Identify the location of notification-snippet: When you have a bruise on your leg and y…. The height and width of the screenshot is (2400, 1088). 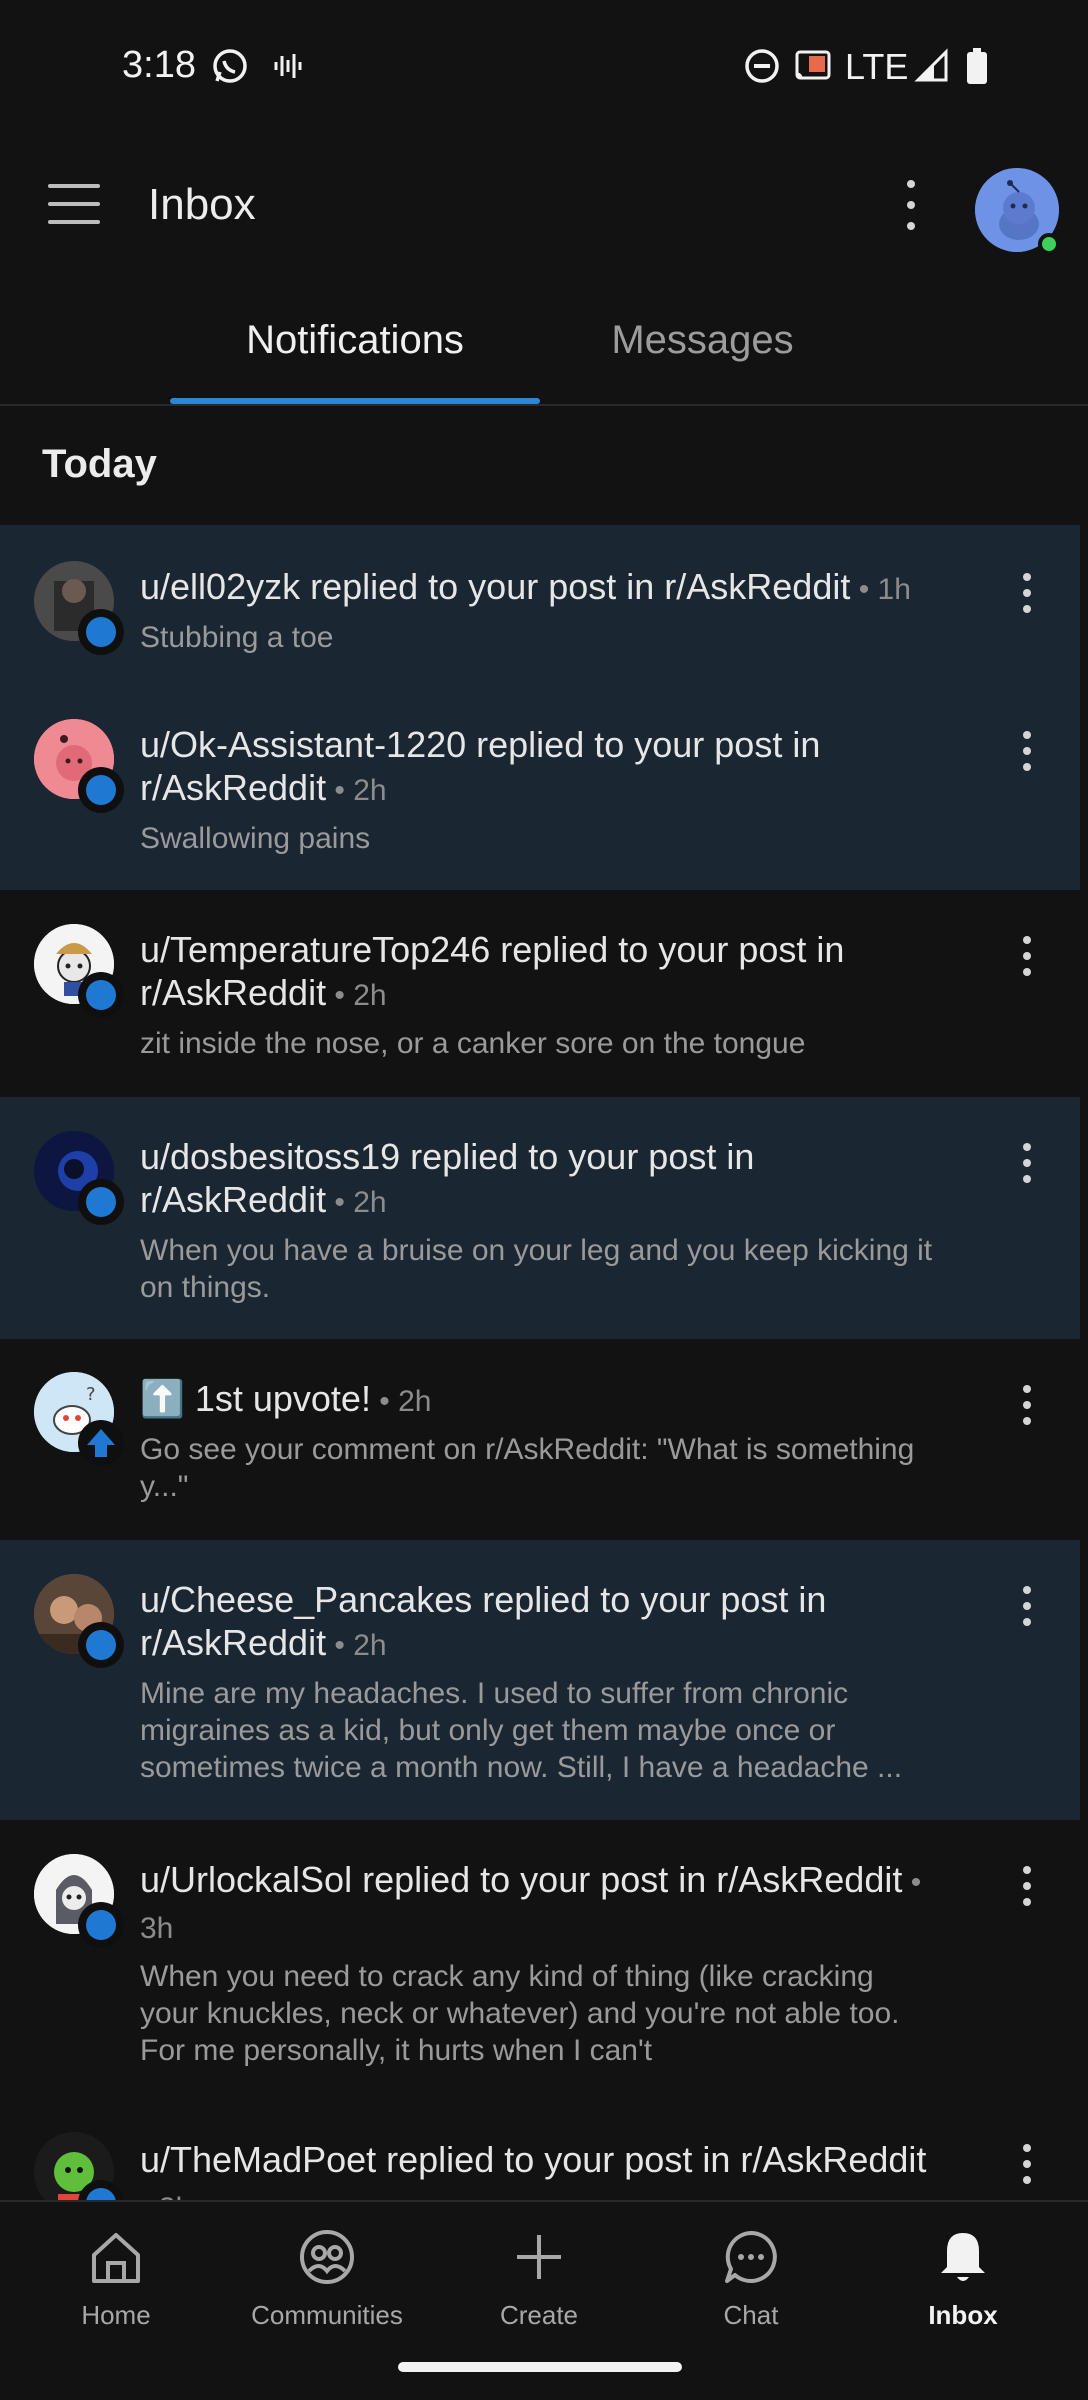
(536, 1269).